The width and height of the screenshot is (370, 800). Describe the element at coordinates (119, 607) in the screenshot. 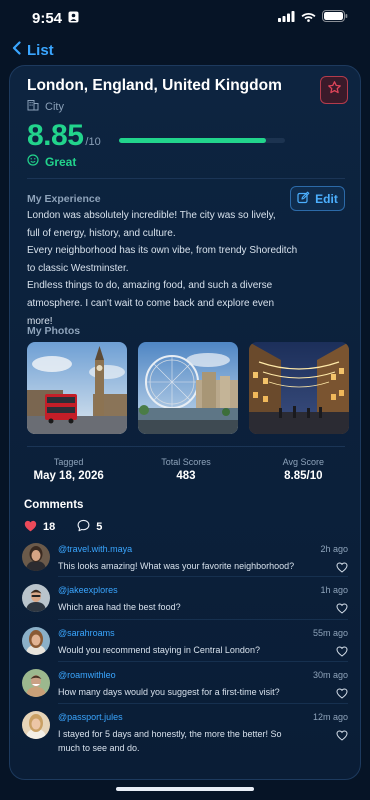

I see `comment-text: Which area had the best food?` at that location.